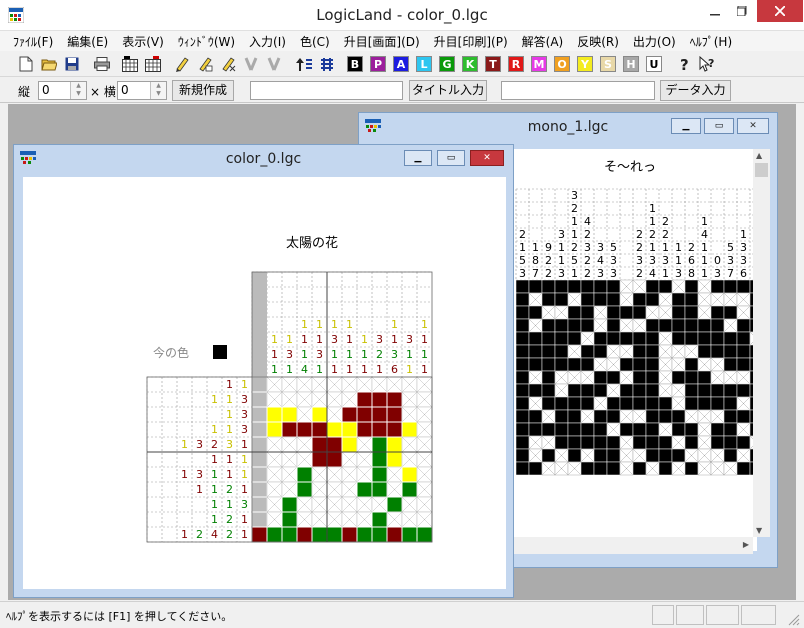  Describe the element at coordinates (304, 64) in the screenshot. I see `sort-up-icon` at that location.